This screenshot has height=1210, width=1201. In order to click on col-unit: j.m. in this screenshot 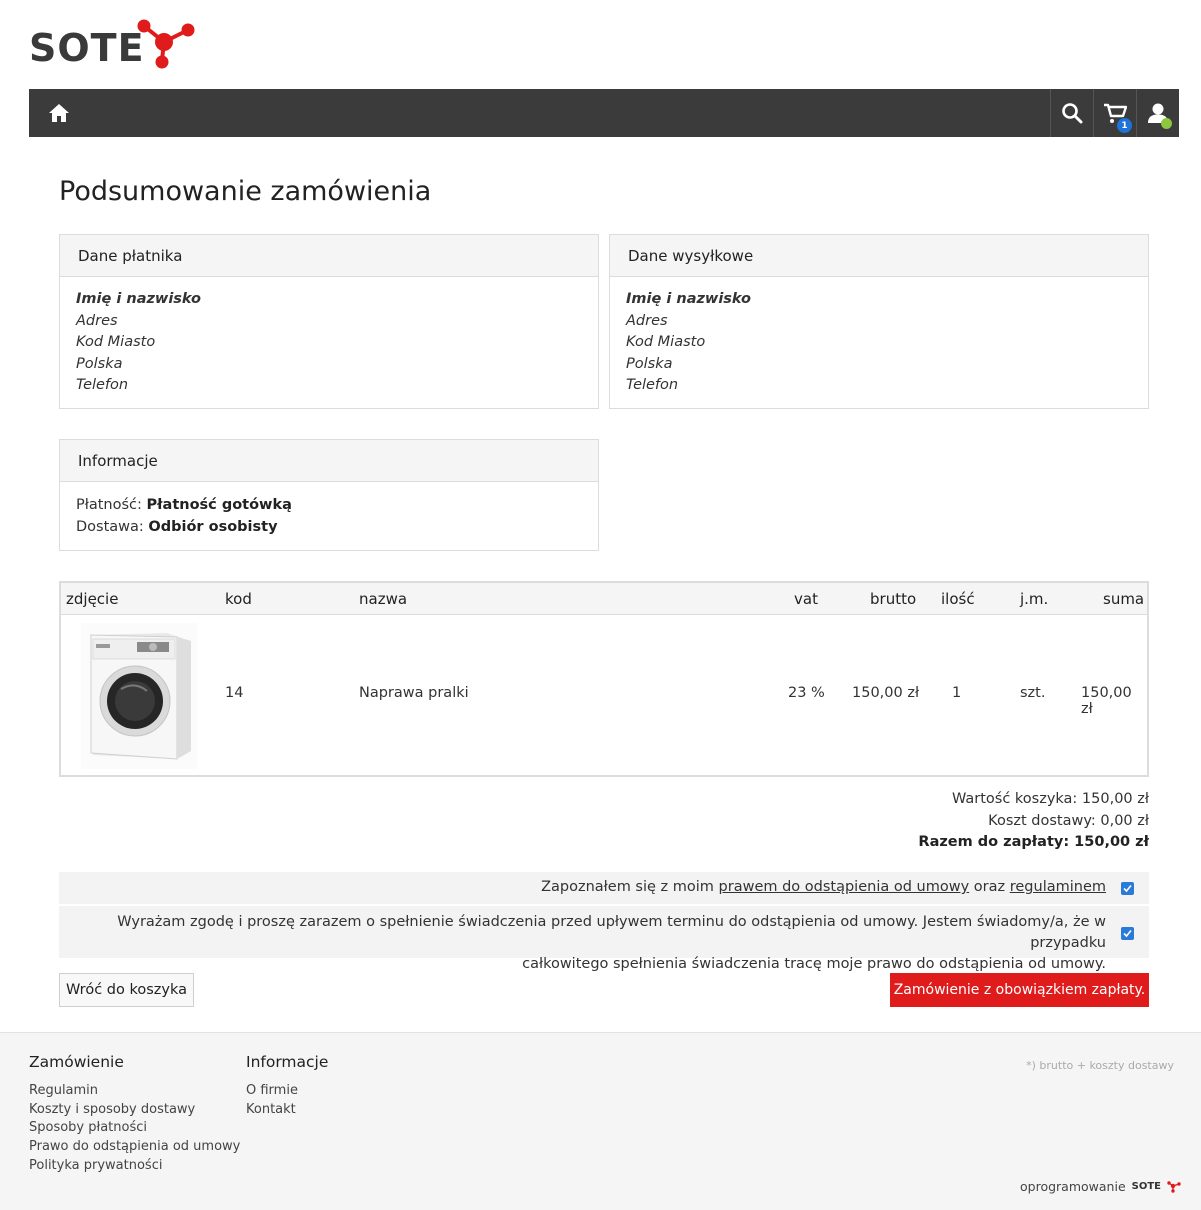, I will do `click(1034, 599)`.